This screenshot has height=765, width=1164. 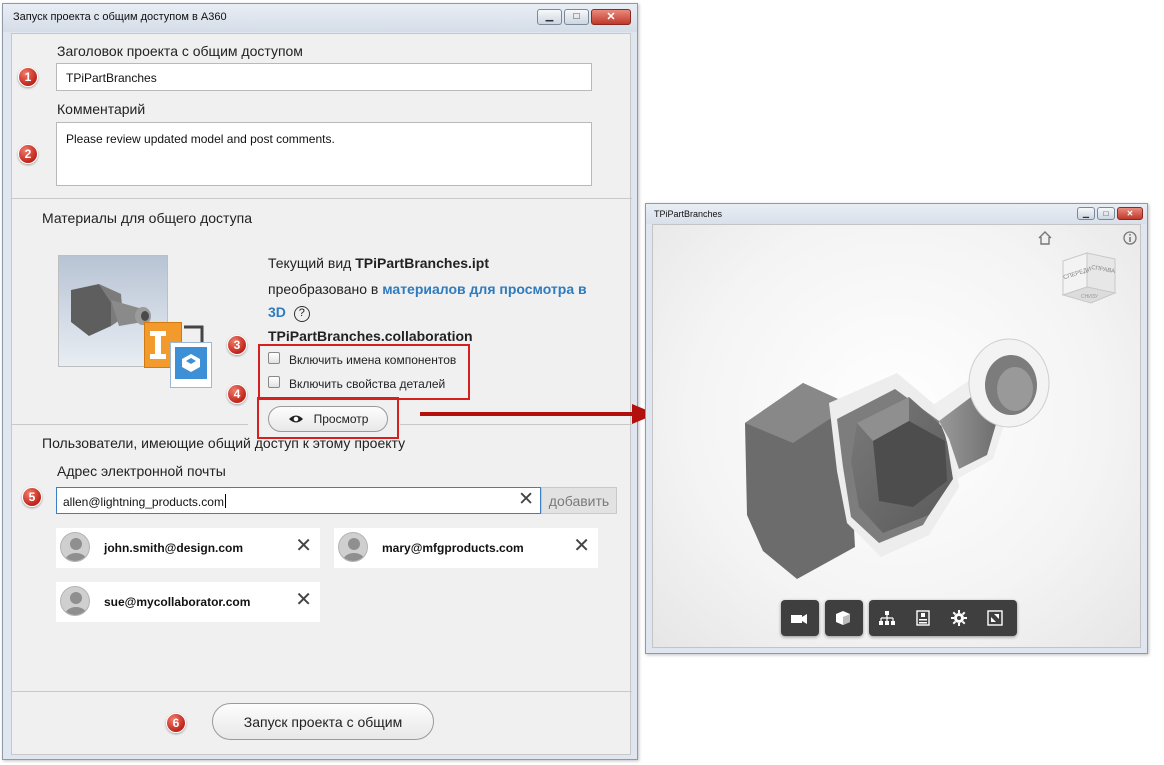 I want to click on annotation-badge-4: 4, so click(x=237, y=394).